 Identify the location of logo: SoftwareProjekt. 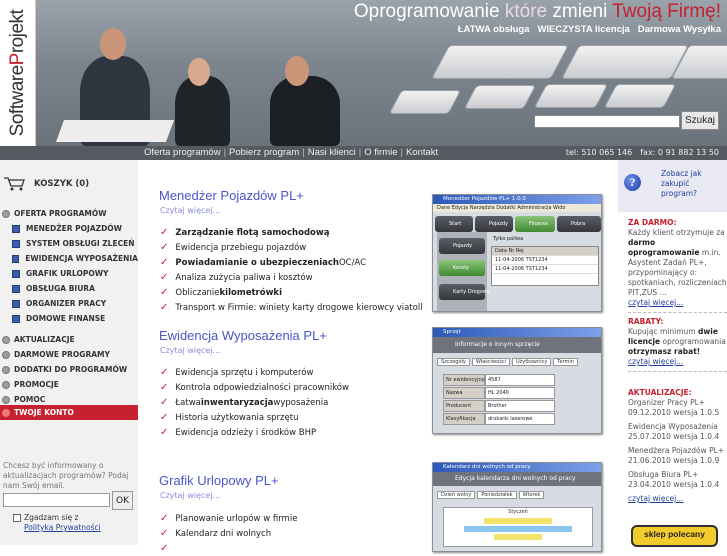
(18, 73).